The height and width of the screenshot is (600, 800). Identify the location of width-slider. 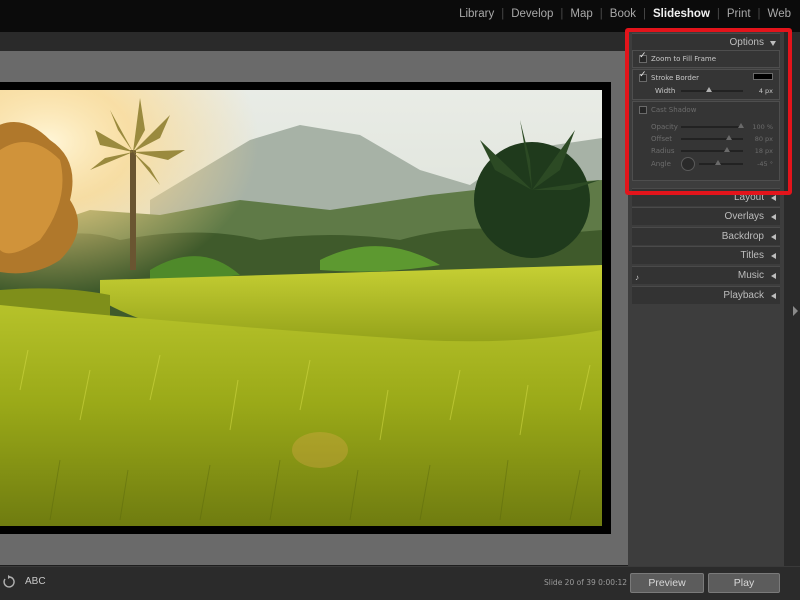
(712, 89).